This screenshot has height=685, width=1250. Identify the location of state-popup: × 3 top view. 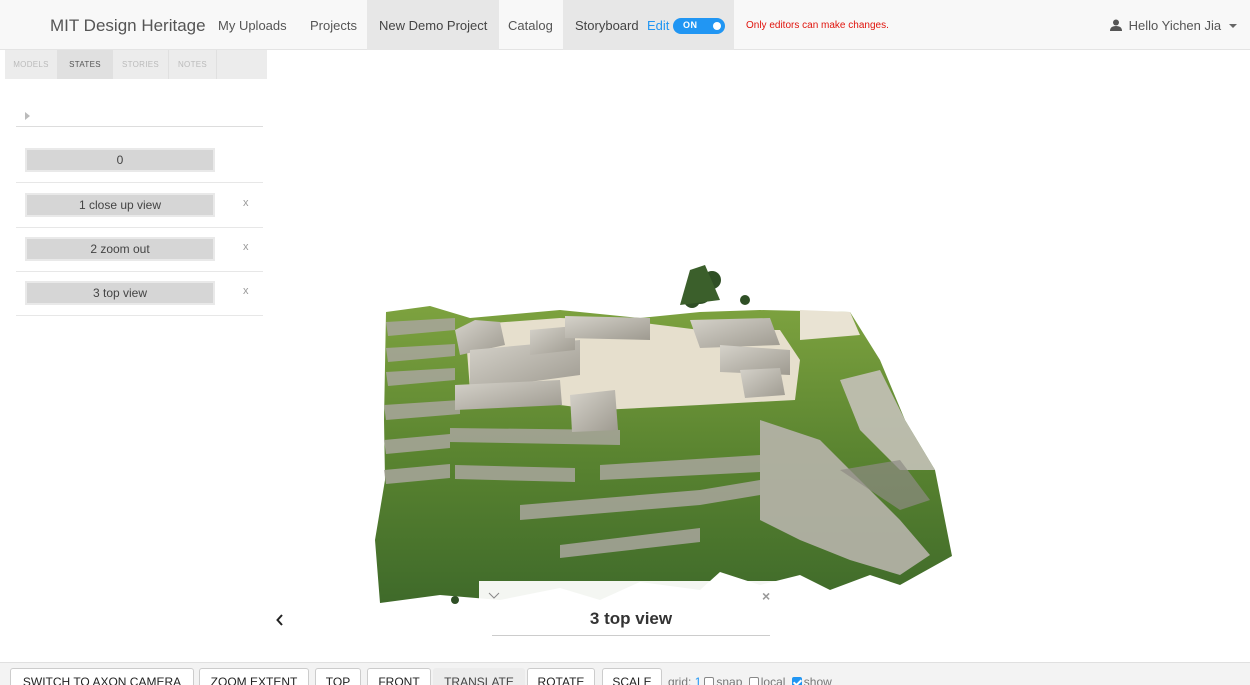
(631, 621).